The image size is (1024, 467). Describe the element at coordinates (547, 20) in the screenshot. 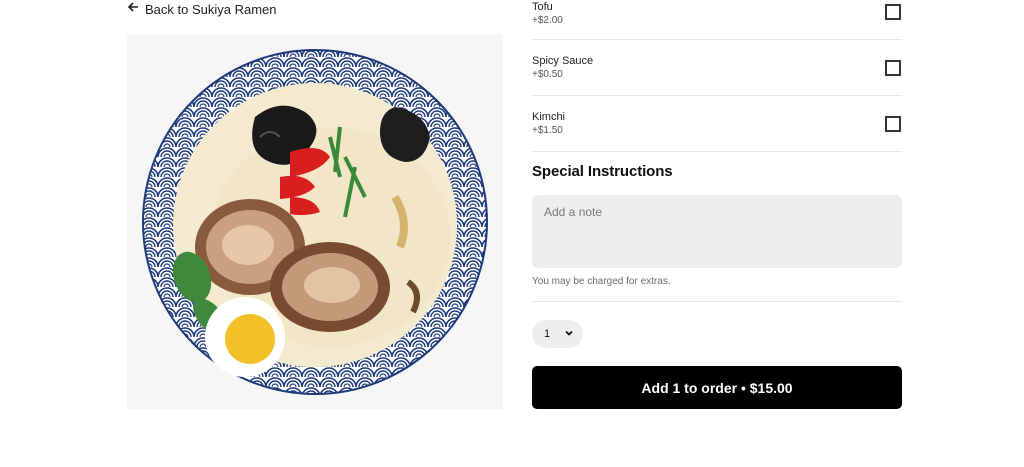

I see `option-price: +$2.00` at that location.